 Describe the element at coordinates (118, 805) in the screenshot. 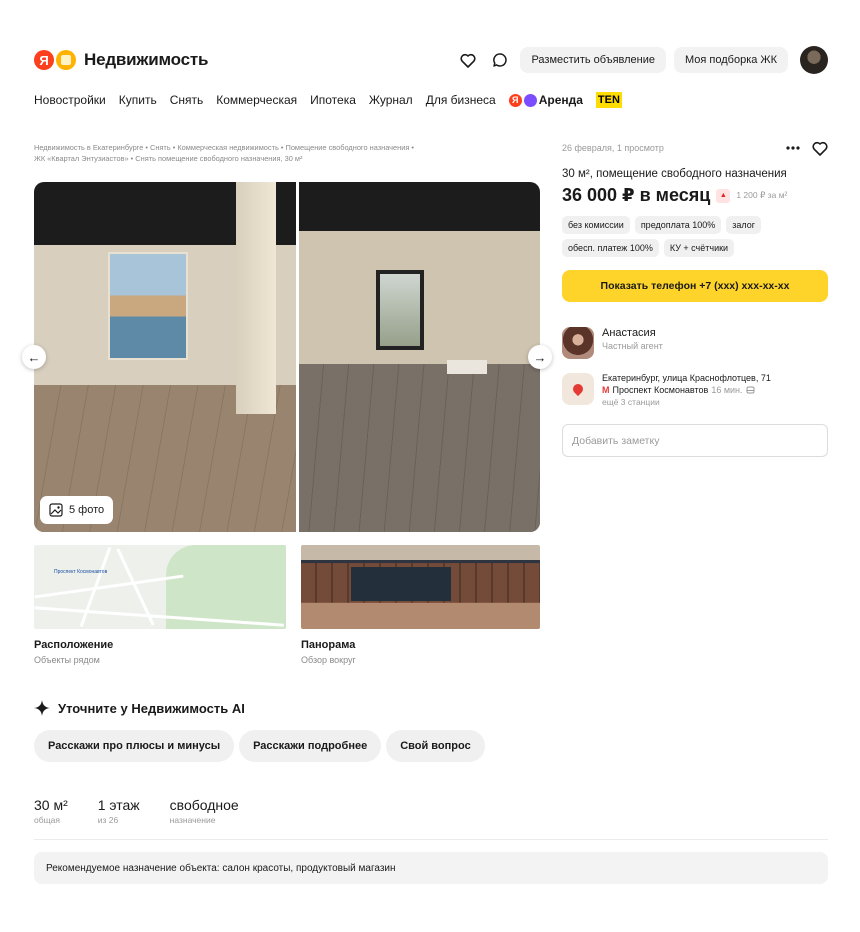

I see `stat-value: 1 этаж` at that location.